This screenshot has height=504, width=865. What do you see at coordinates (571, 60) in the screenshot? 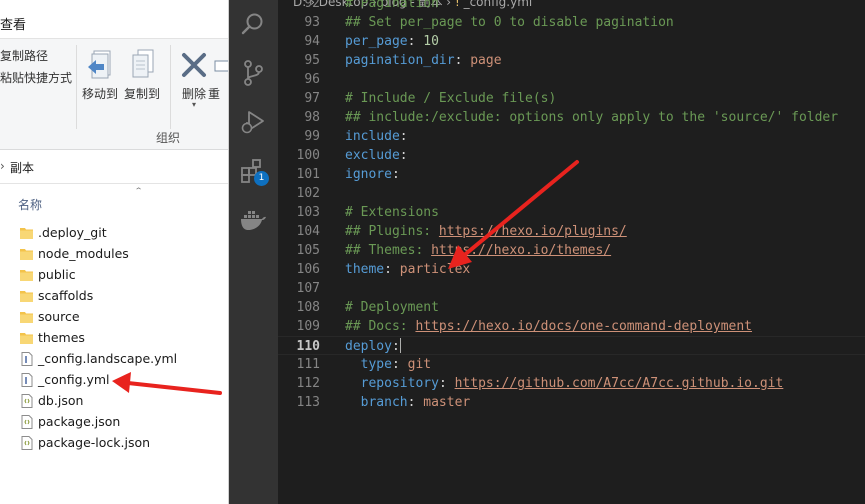
I see `code-line: 95 pagination_dir: page` at bounding box center [571, 60].